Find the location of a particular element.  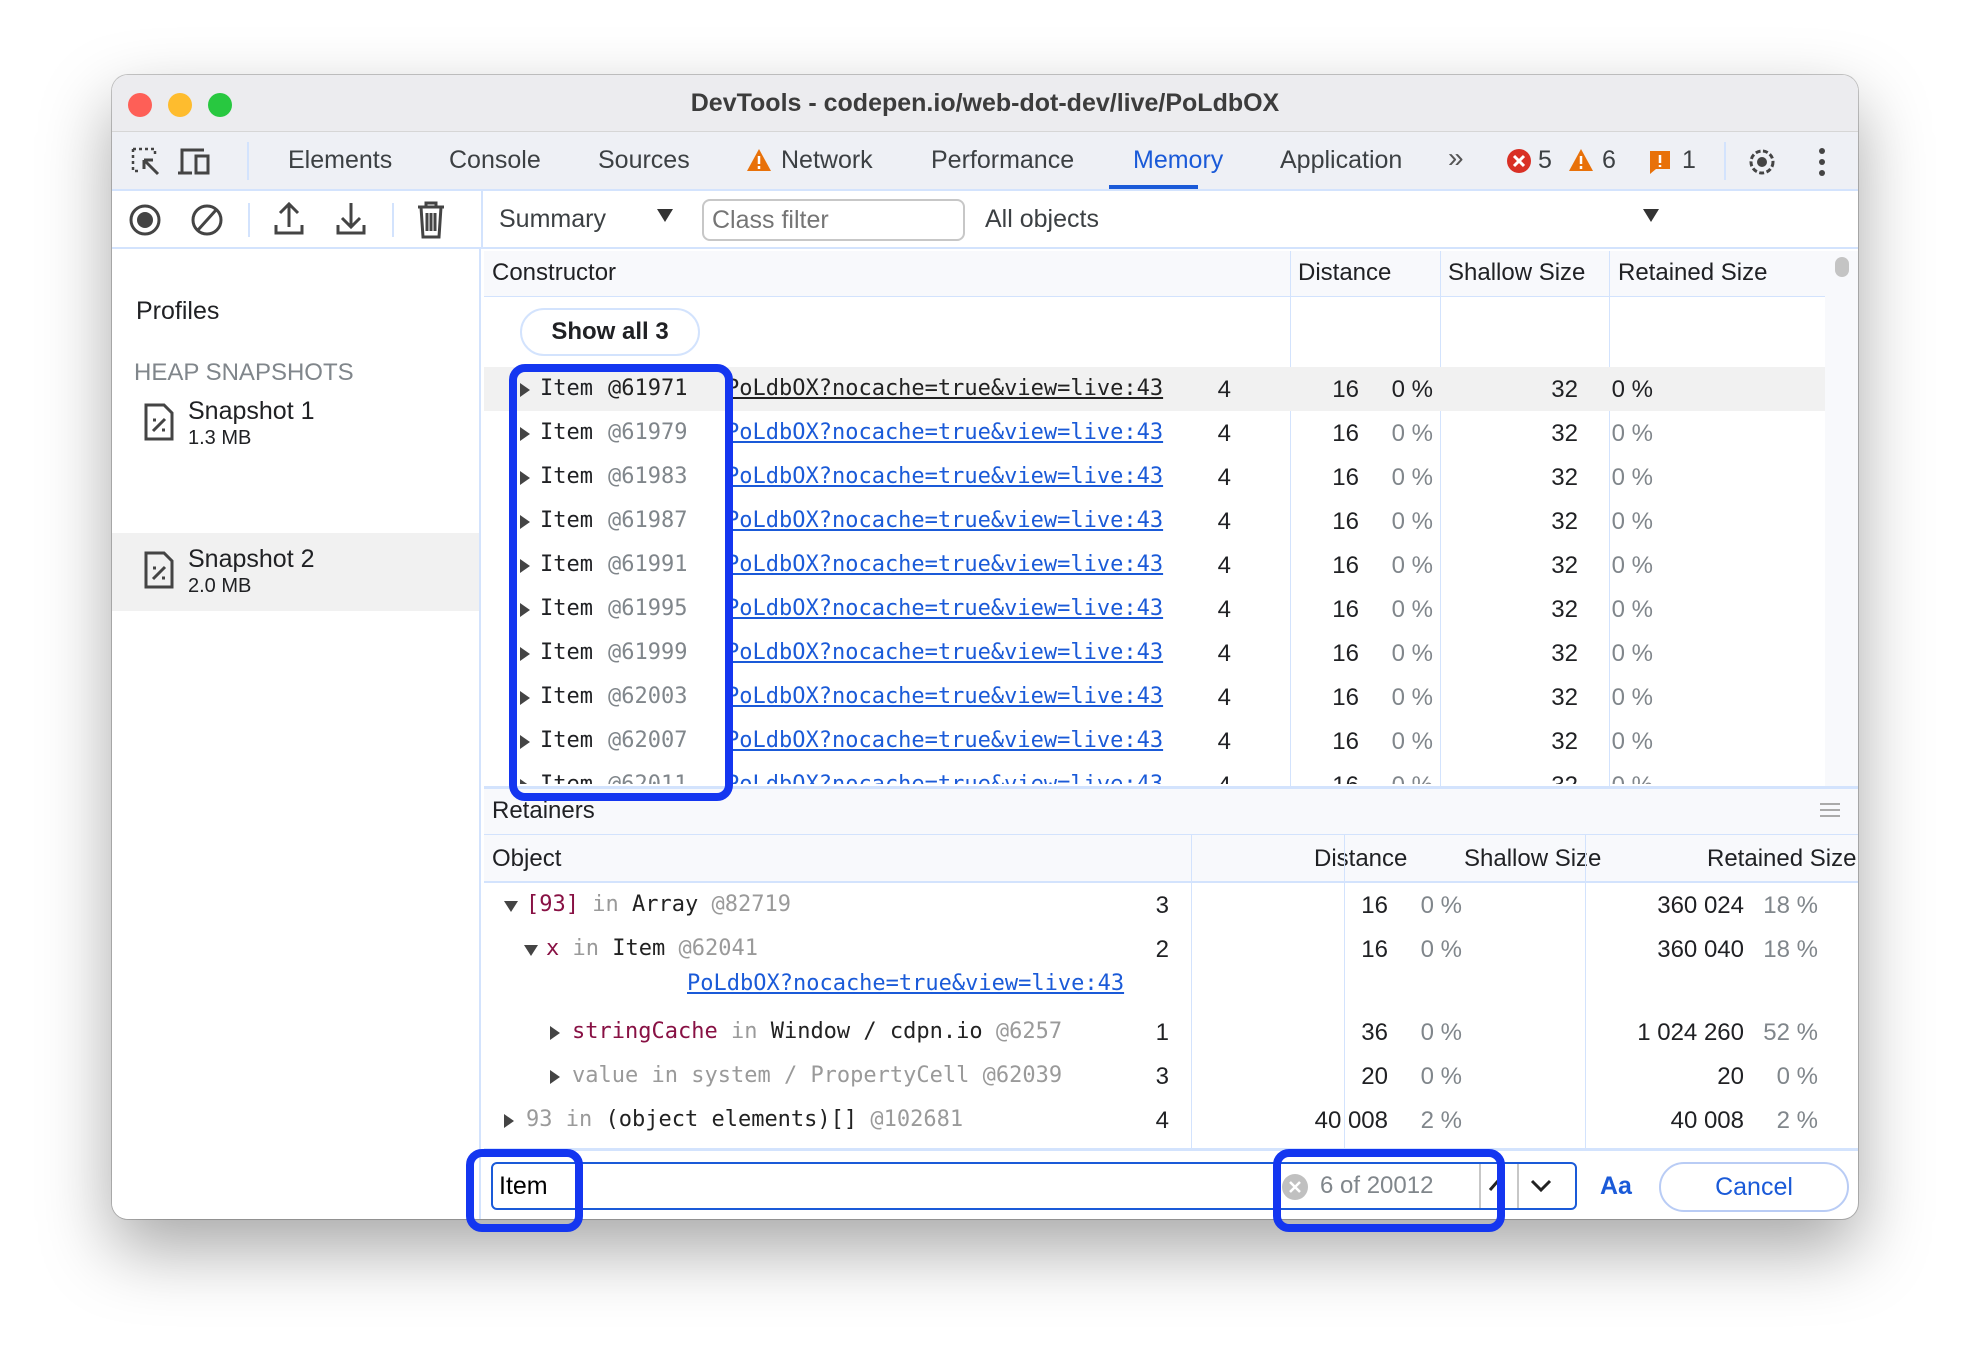

profiles-heading: Profiles is located at coordinates (178, 311).